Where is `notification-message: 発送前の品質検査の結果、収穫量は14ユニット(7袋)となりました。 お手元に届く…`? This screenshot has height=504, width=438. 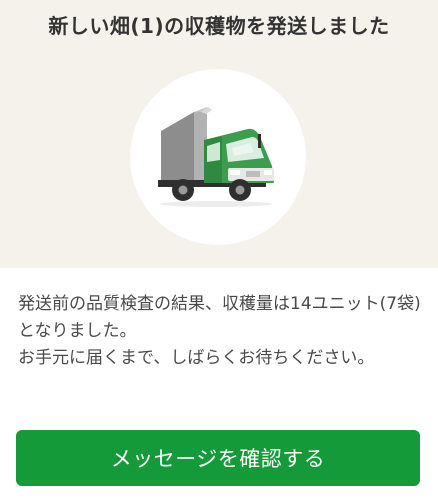
notification-message: 発送前の品質検査の結果、収穫量は14ユニット(7袋)となりました。 お手元に届く… is located at coordinates (220, 331).